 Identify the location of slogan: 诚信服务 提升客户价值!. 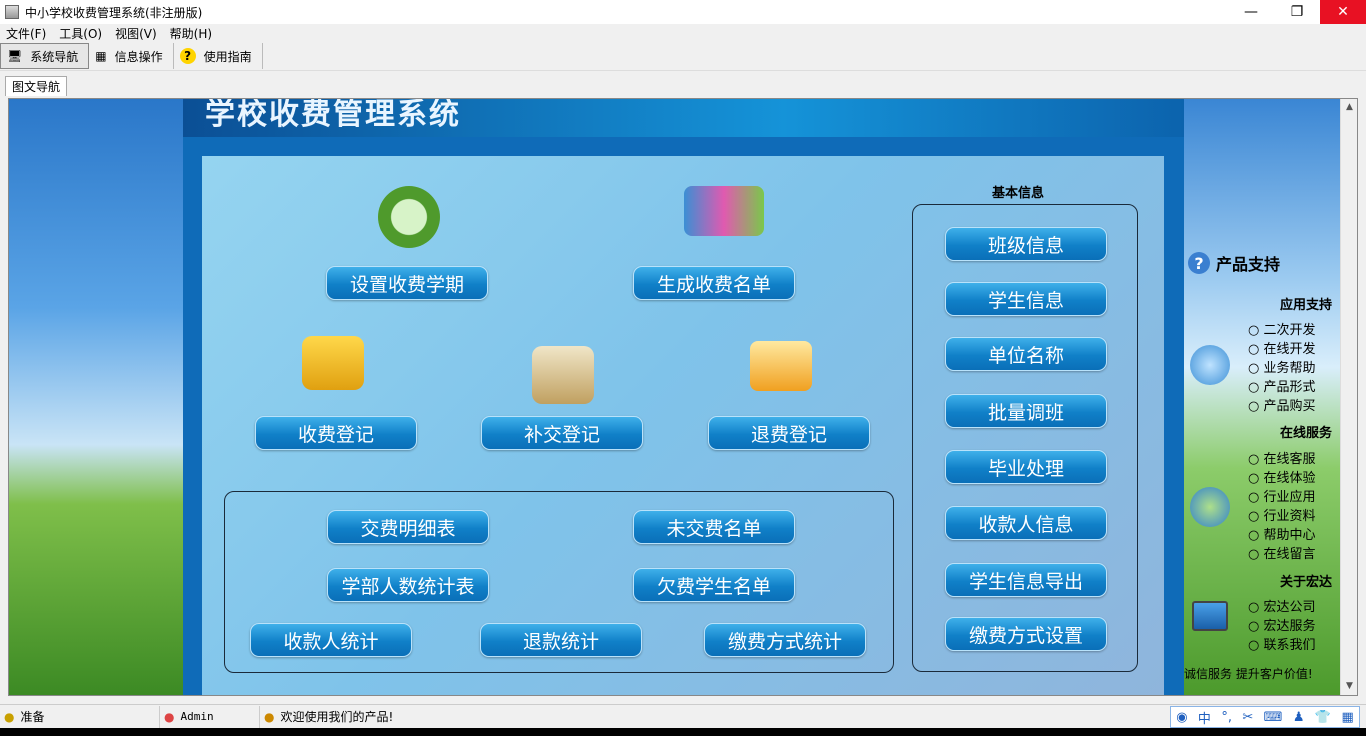
(1248, 674).